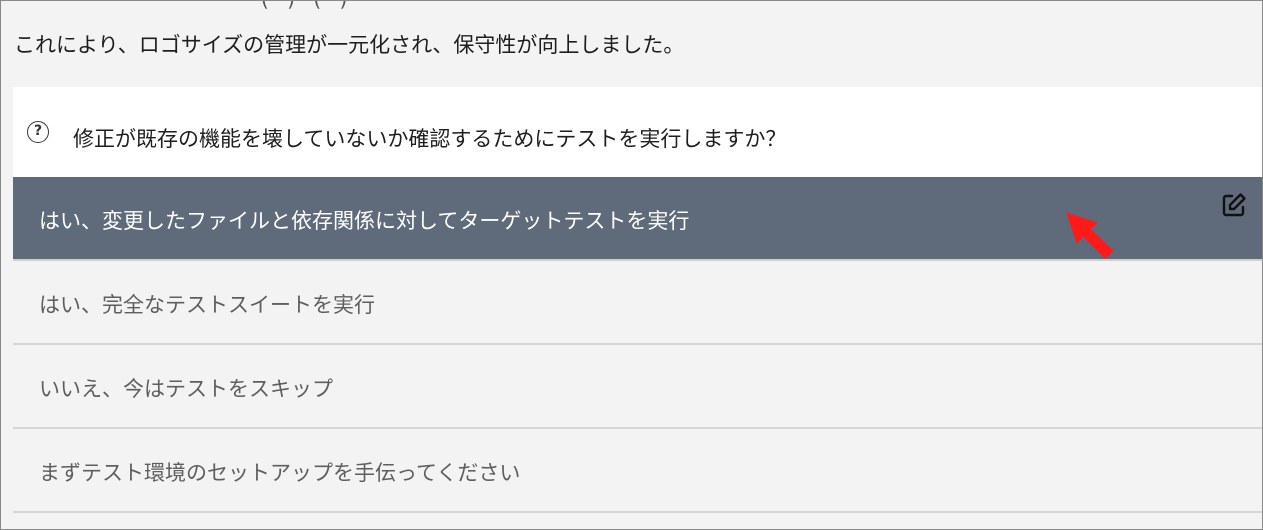  I want to click on option-label: はい、変更したファイルと依存関係に対してターゲットテストを実行, so click(364, 221).